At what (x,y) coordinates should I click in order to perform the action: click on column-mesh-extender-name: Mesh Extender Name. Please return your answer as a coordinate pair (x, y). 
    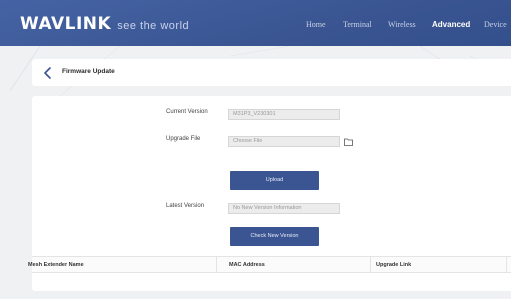
    Looking at the image, I should click on (56, 265).